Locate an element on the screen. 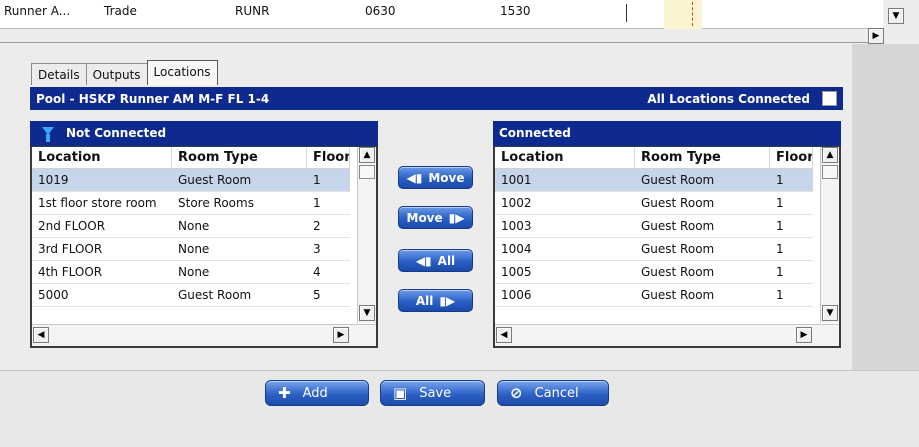  tab-strip: Details Outputs Locations is located at coordinates (124, 72).